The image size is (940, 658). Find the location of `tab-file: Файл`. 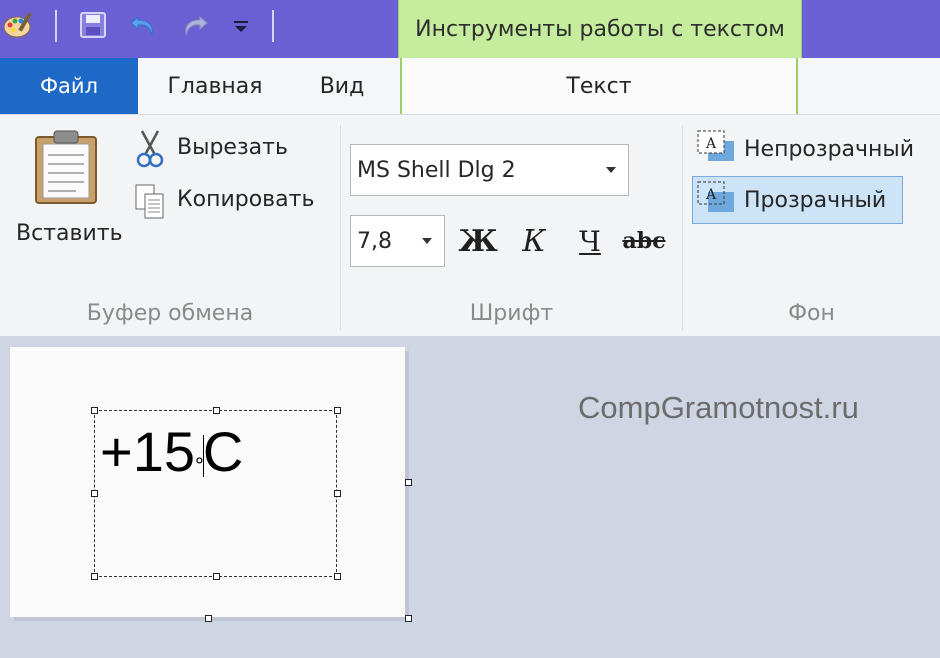

tab-file: Файл is located at coordinates (69, 86).